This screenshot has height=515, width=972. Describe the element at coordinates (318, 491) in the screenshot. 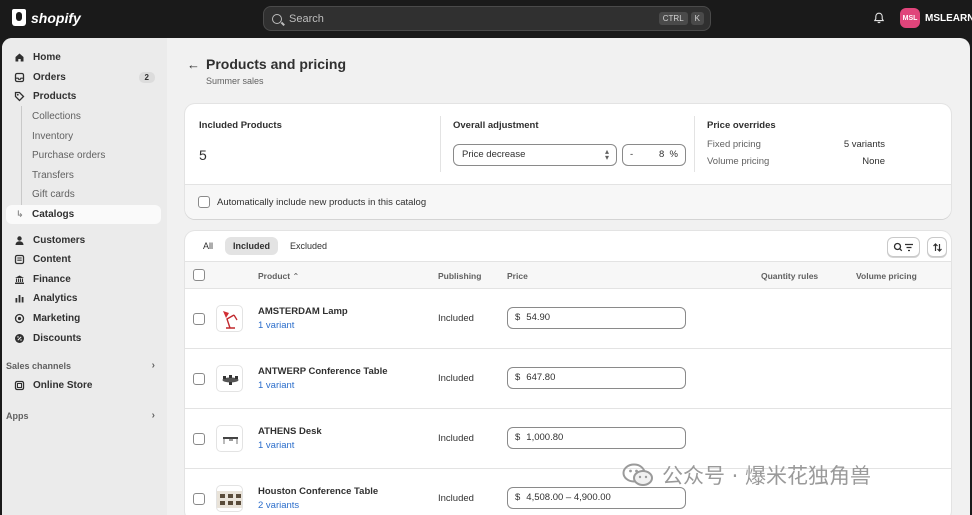

I see `product-name: Houston Conference Table` at that location.